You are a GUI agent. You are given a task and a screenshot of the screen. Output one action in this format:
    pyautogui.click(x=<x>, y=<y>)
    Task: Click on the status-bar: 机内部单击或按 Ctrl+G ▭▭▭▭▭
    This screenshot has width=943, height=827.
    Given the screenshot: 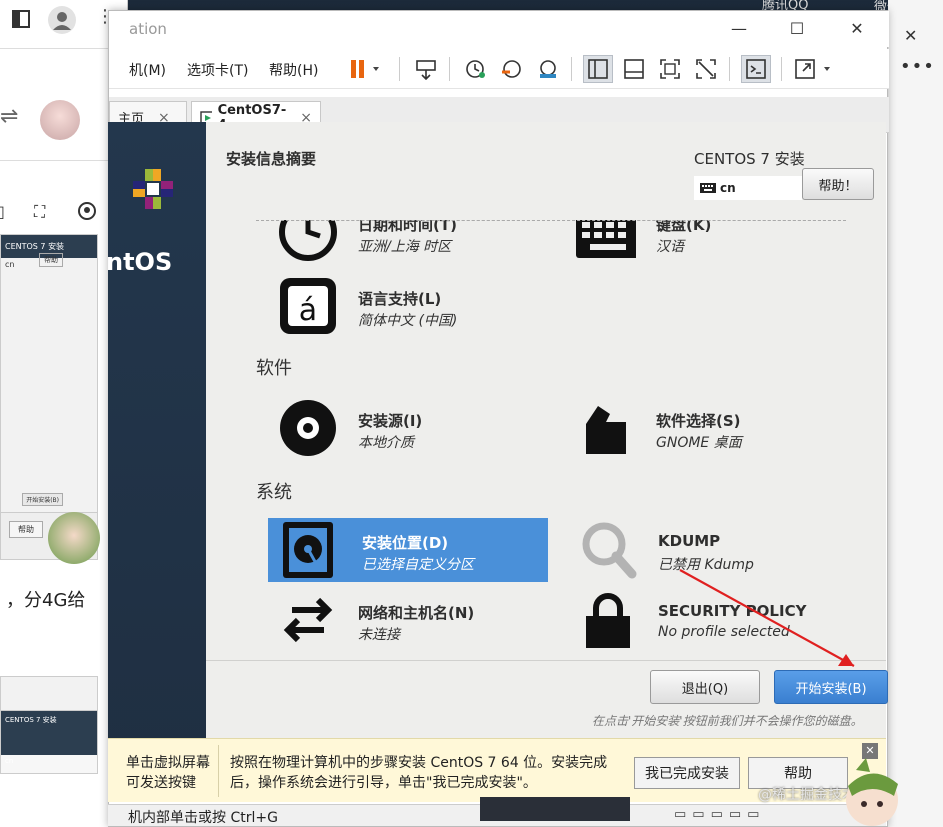 What is the action you would take?
    pyautogui.click(x=497, y=811)
    